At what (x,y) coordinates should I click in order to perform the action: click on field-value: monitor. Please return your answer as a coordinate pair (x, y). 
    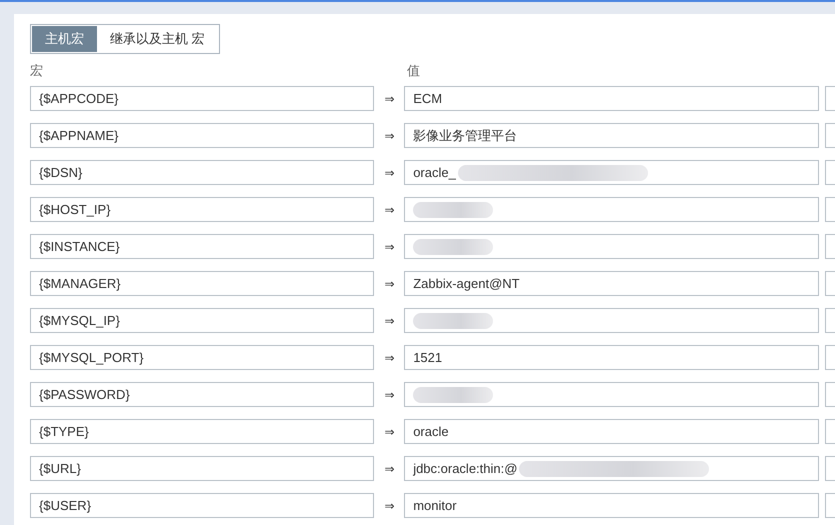
    Looking at the image, I should click on (435, 505).